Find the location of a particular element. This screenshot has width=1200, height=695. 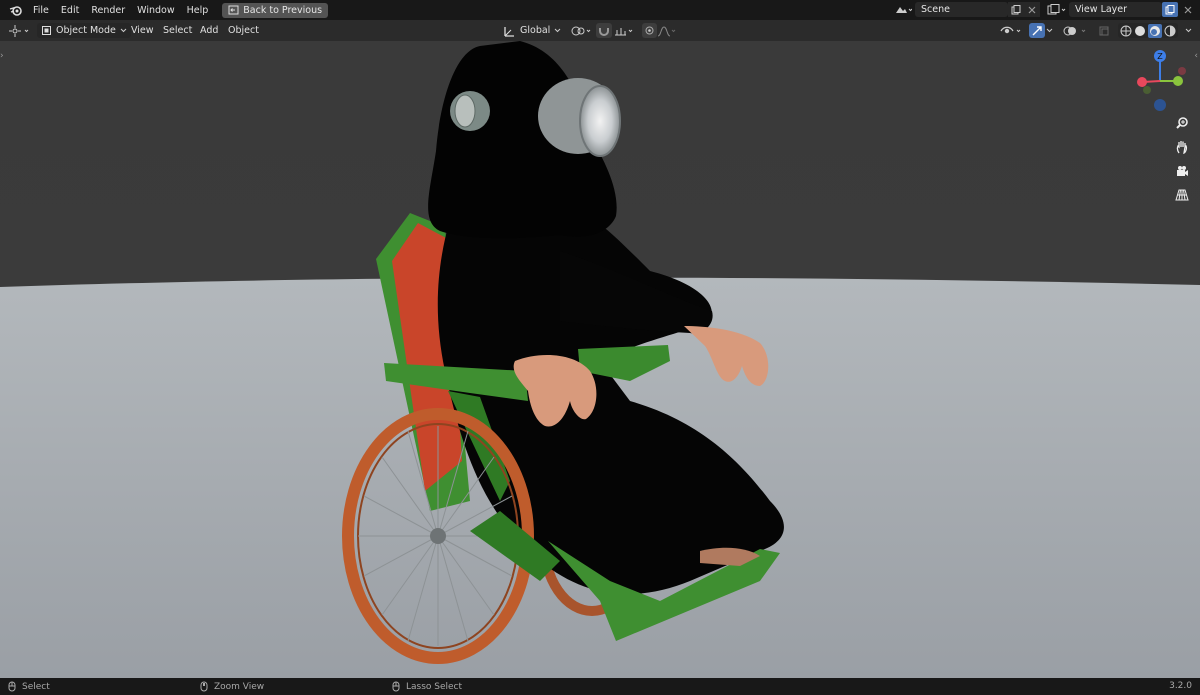

snap-toggle is located at coordinates (604, 30).